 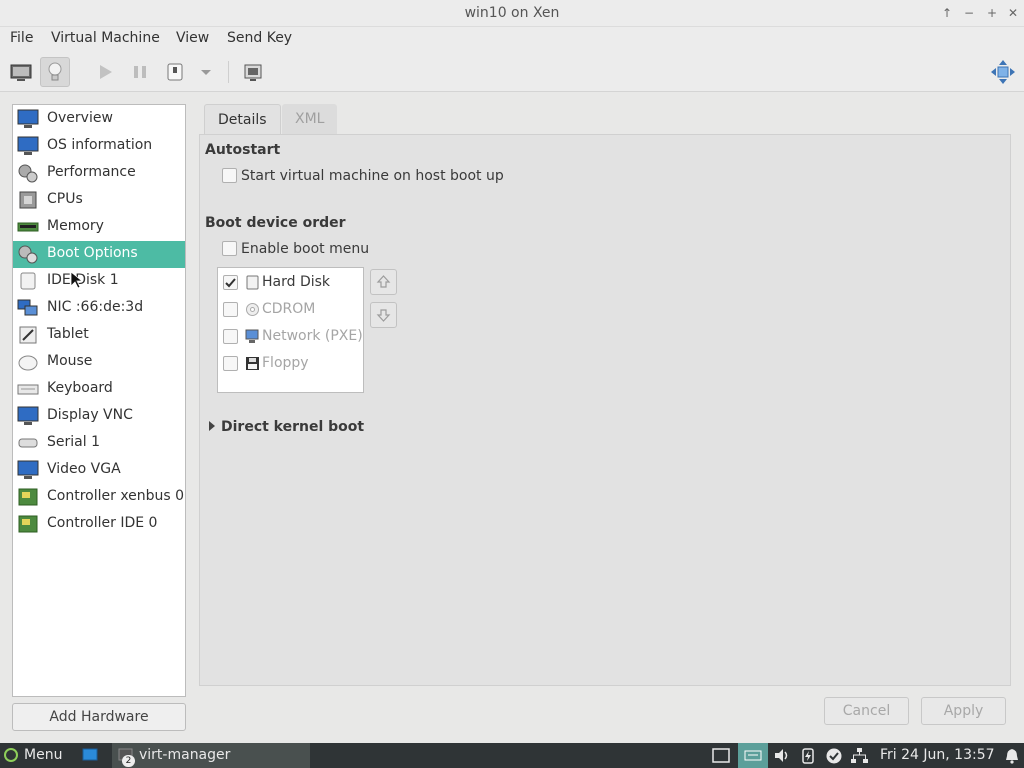 I want to click on console-view-button, so click(x=21, y=72).